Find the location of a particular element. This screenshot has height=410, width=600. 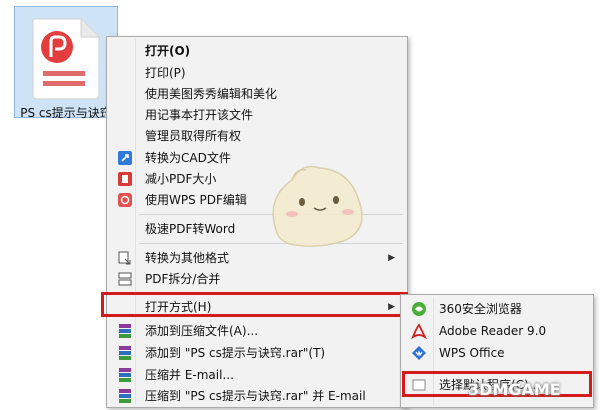

adobe-reader-icon is located at coordinates (419, 331).